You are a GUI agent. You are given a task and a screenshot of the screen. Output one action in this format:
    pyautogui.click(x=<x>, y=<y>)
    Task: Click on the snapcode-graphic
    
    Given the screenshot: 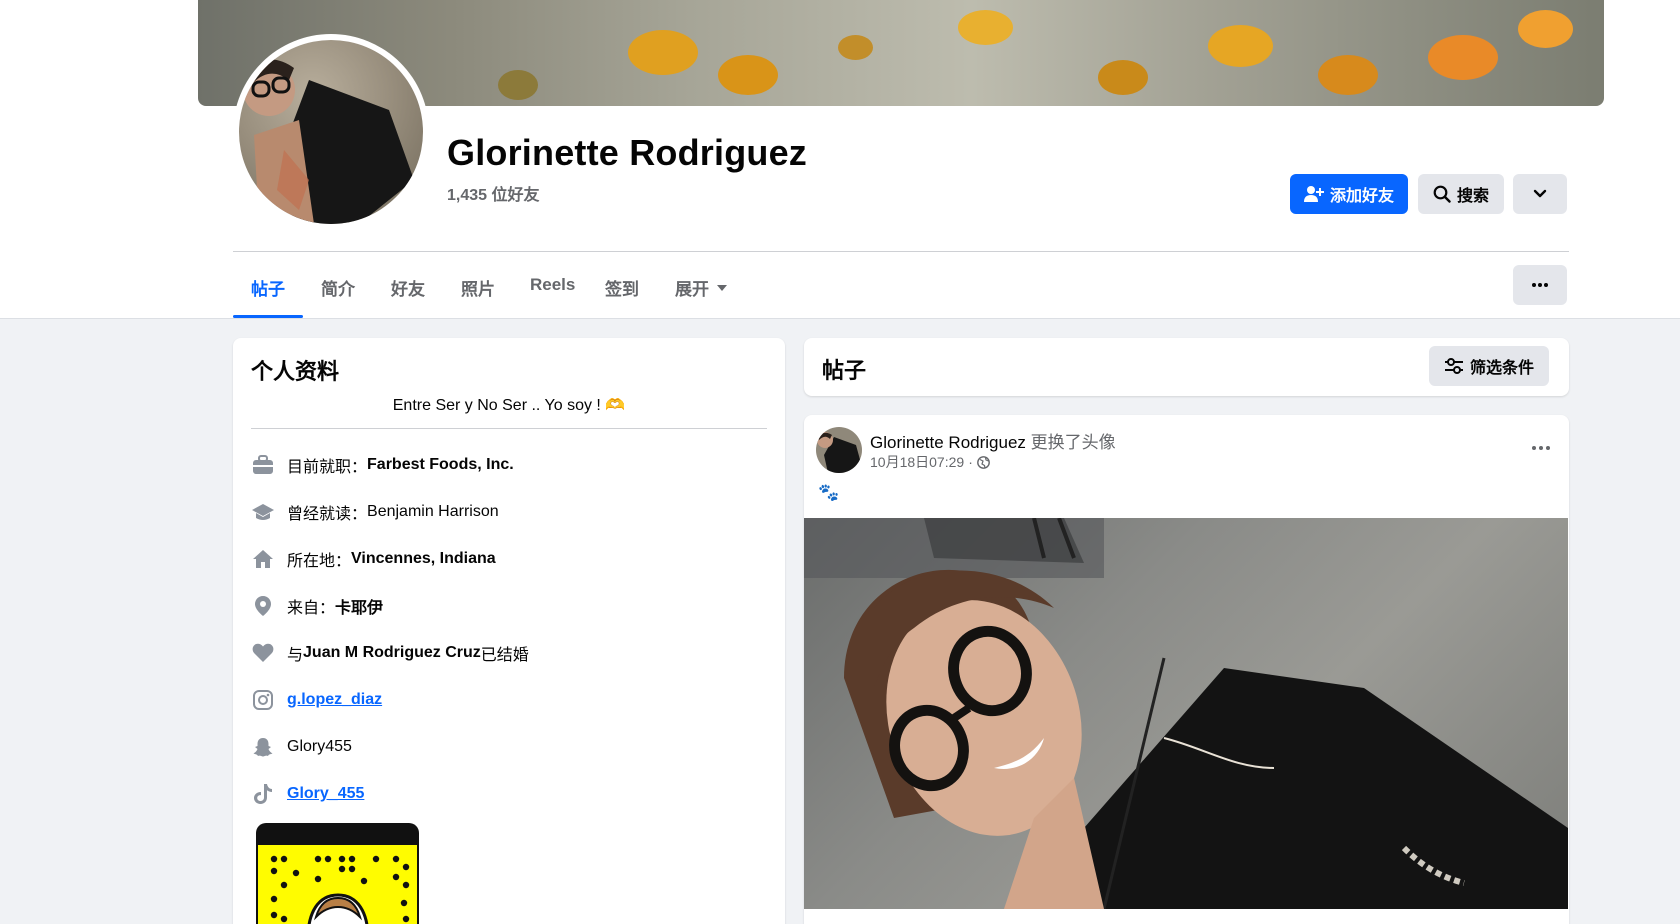 What is the action you would take?
    pyautogui.click(x=337, y=884)
    